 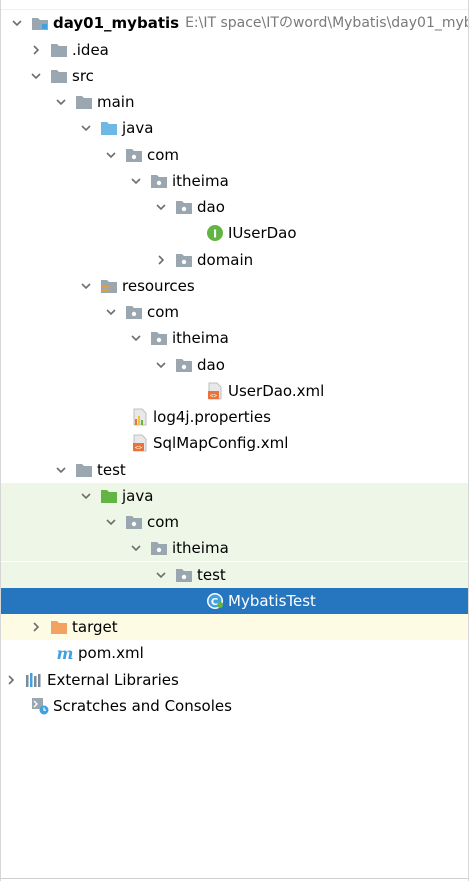 I want to click on tree-row-external-libraries: External Libraries, so click(x=234, y=680).